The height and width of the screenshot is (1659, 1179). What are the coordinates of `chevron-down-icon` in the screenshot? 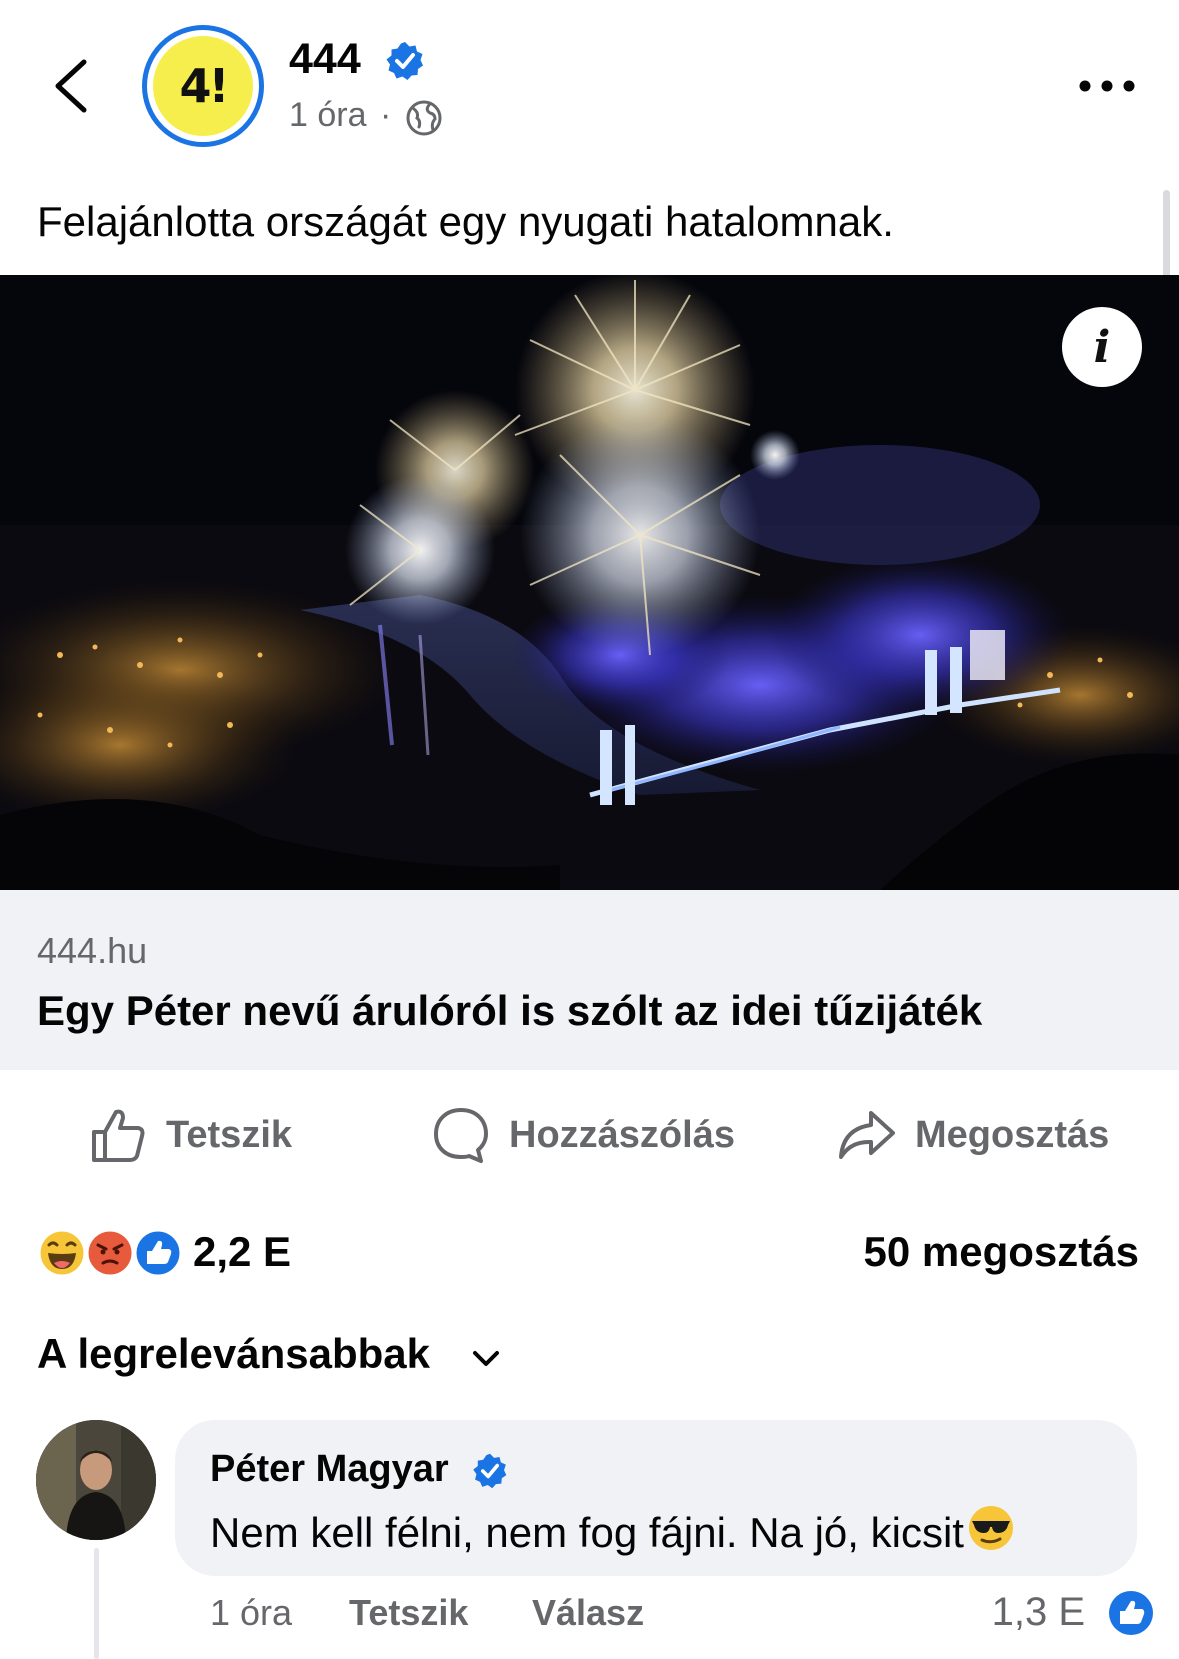 It's located at (486, 1358).